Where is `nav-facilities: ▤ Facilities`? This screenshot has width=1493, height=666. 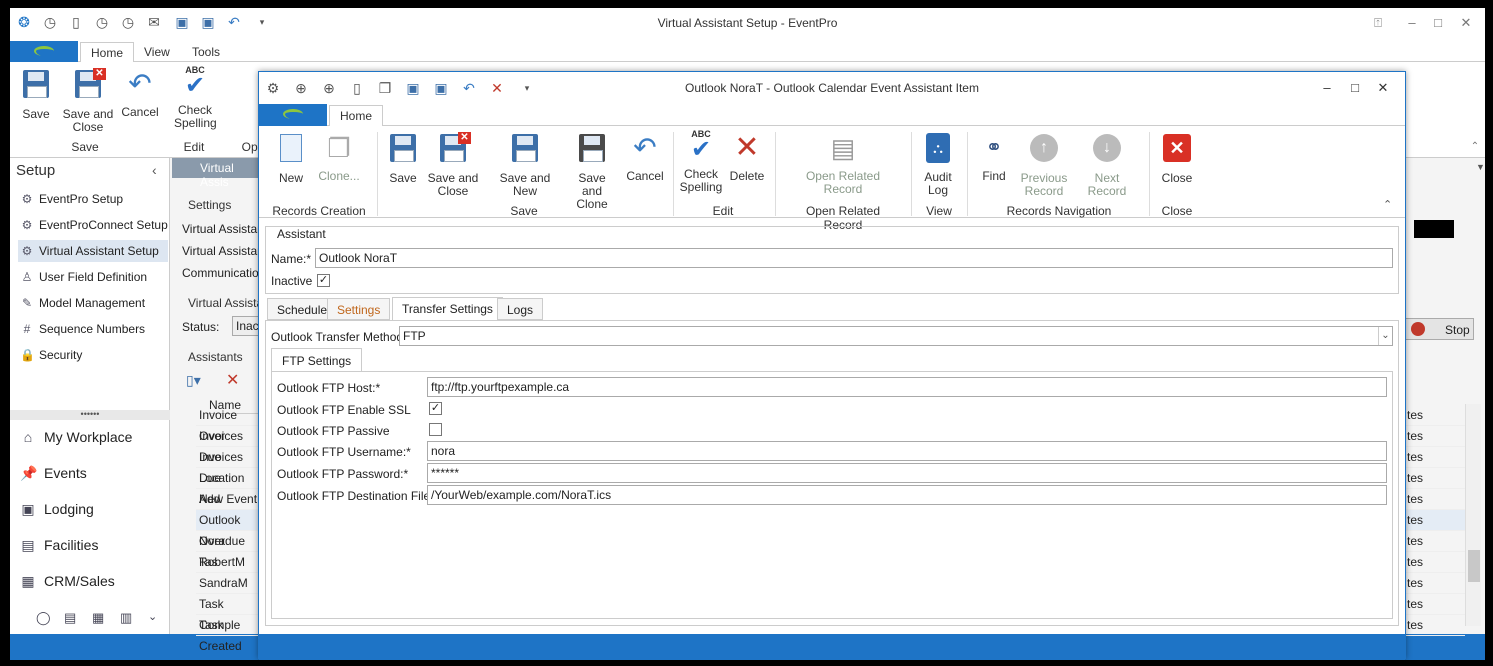
nav-facilities: ▤ Facilities is located at coordinates (59, 545).